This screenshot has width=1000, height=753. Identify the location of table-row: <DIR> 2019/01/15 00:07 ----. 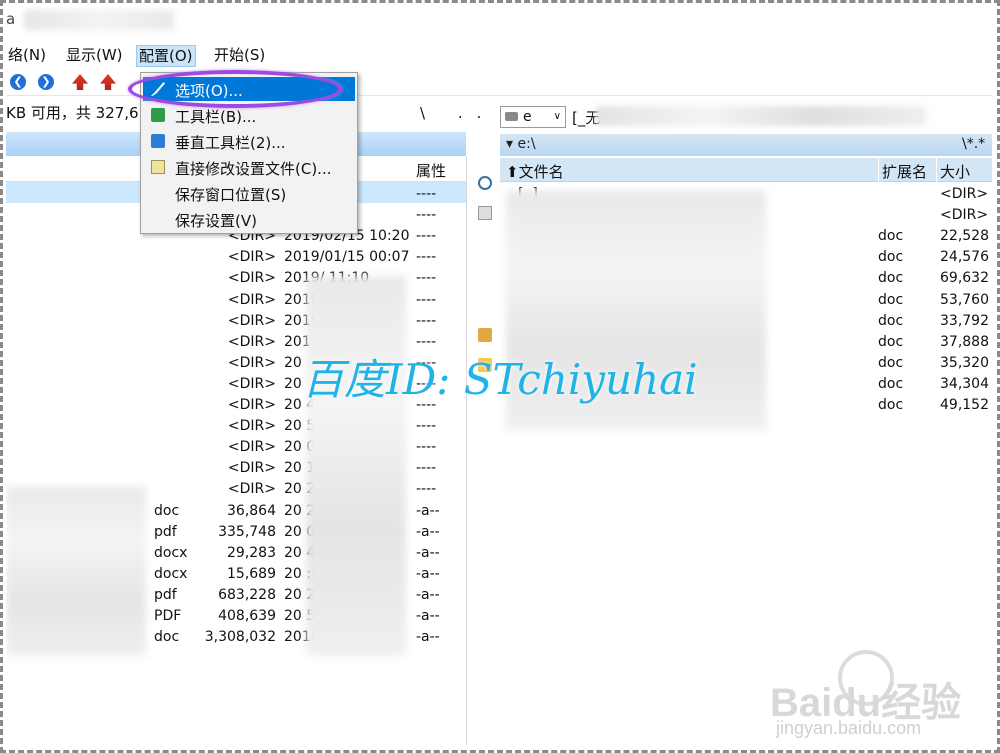
(236, 257).